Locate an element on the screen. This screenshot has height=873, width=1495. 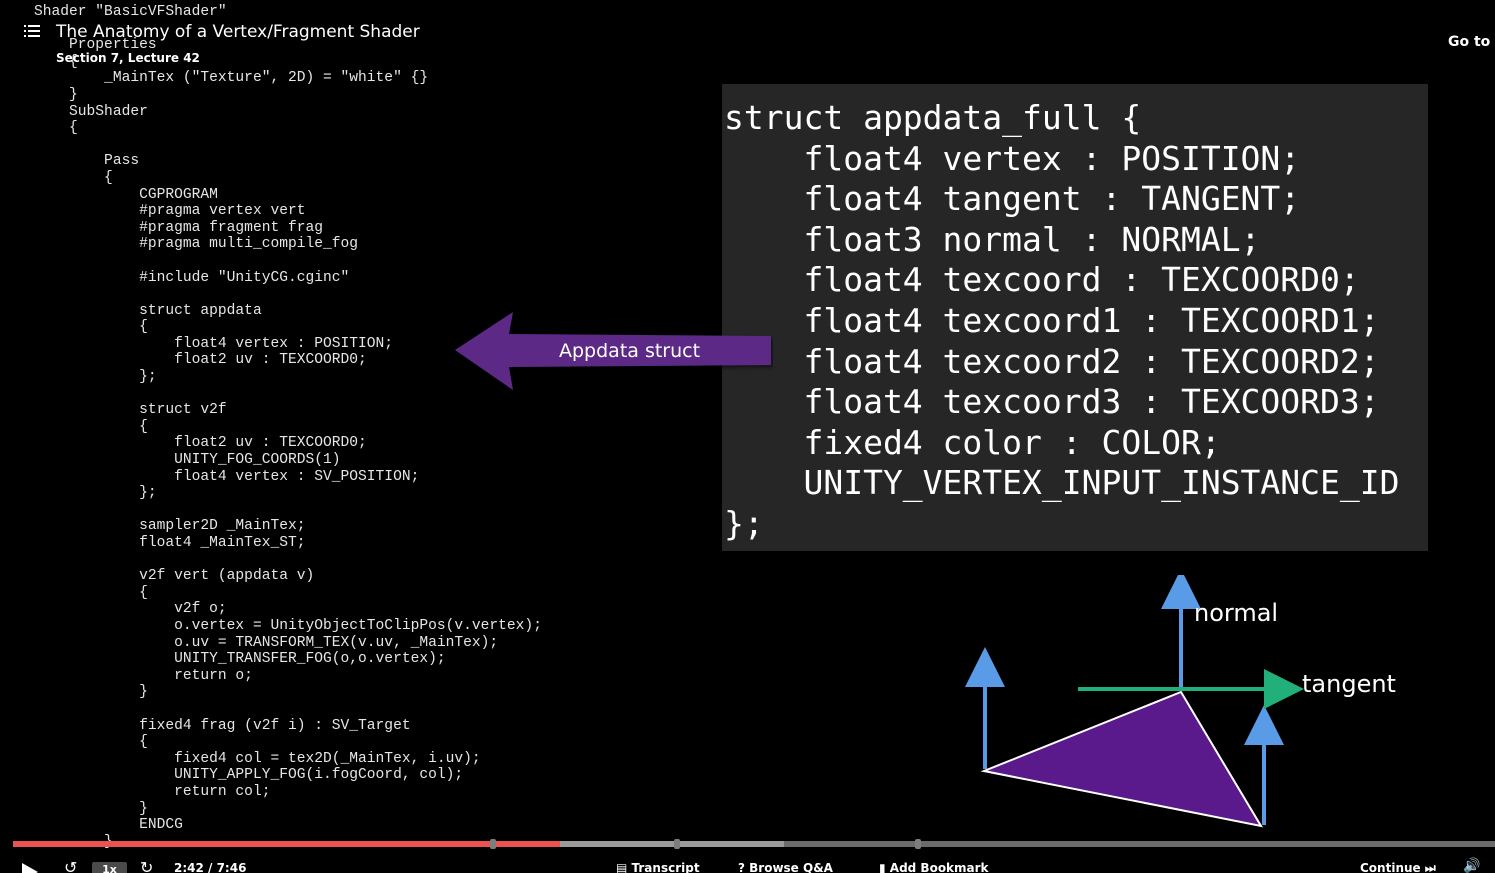
rewind-icon: ↺ is located at coordinates (70, 865).